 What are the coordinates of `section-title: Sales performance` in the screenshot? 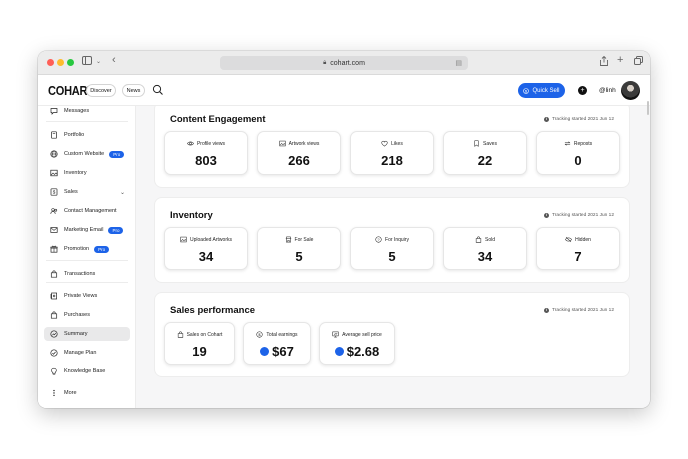 It's located at (213, 310).